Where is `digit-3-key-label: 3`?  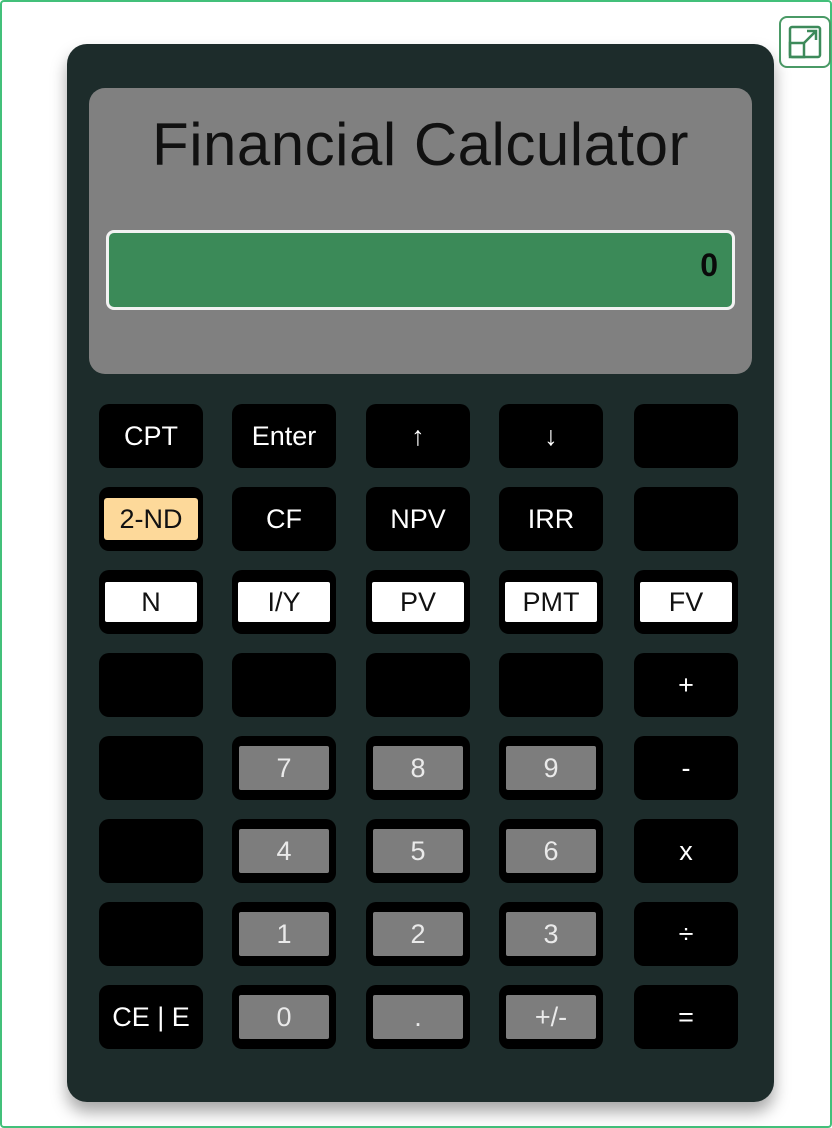 digit-3-key-label: 3 is located at coordinates (551, 934).